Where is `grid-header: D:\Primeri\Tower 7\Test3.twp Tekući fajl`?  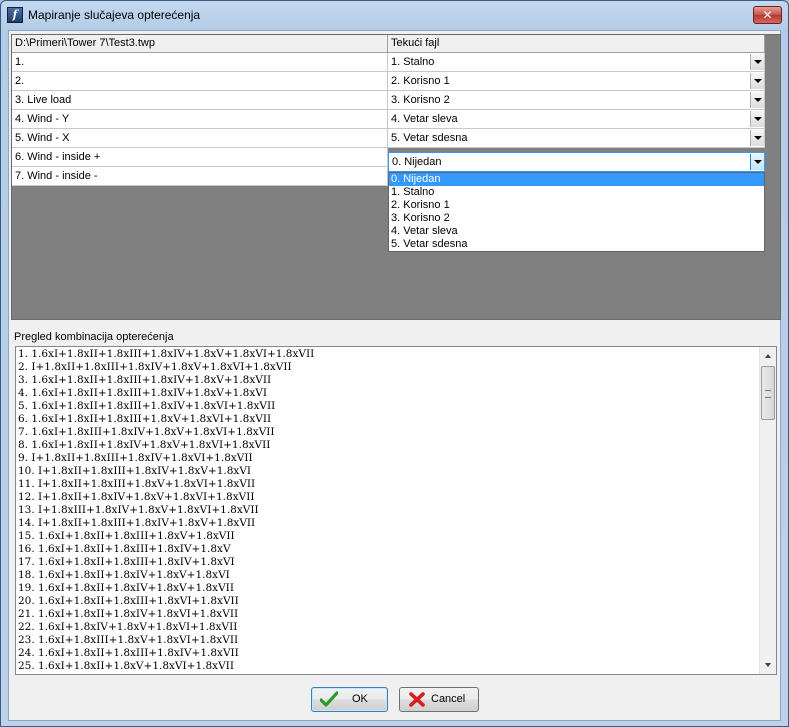 grid-header: D:\Primeri\Tower 7\Test3.twp Tekući fajl is located at coordinates (388, 44).